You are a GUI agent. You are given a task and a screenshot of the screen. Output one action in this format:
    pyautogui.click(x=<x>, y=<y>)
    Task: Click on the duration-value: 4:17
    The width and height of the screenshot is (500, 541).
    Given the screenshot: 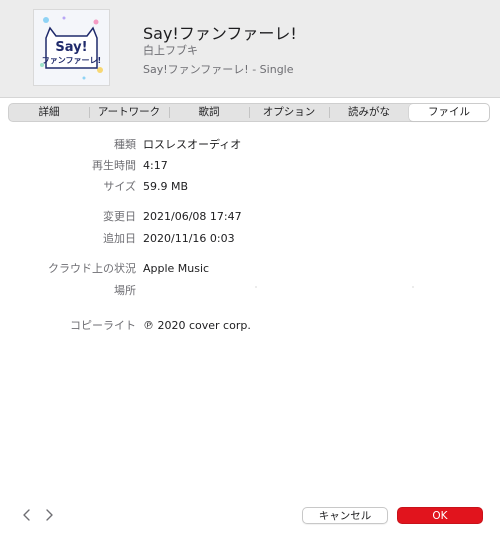 What is the action you would take?
    pyautogui.click(x=155, y=165)
    